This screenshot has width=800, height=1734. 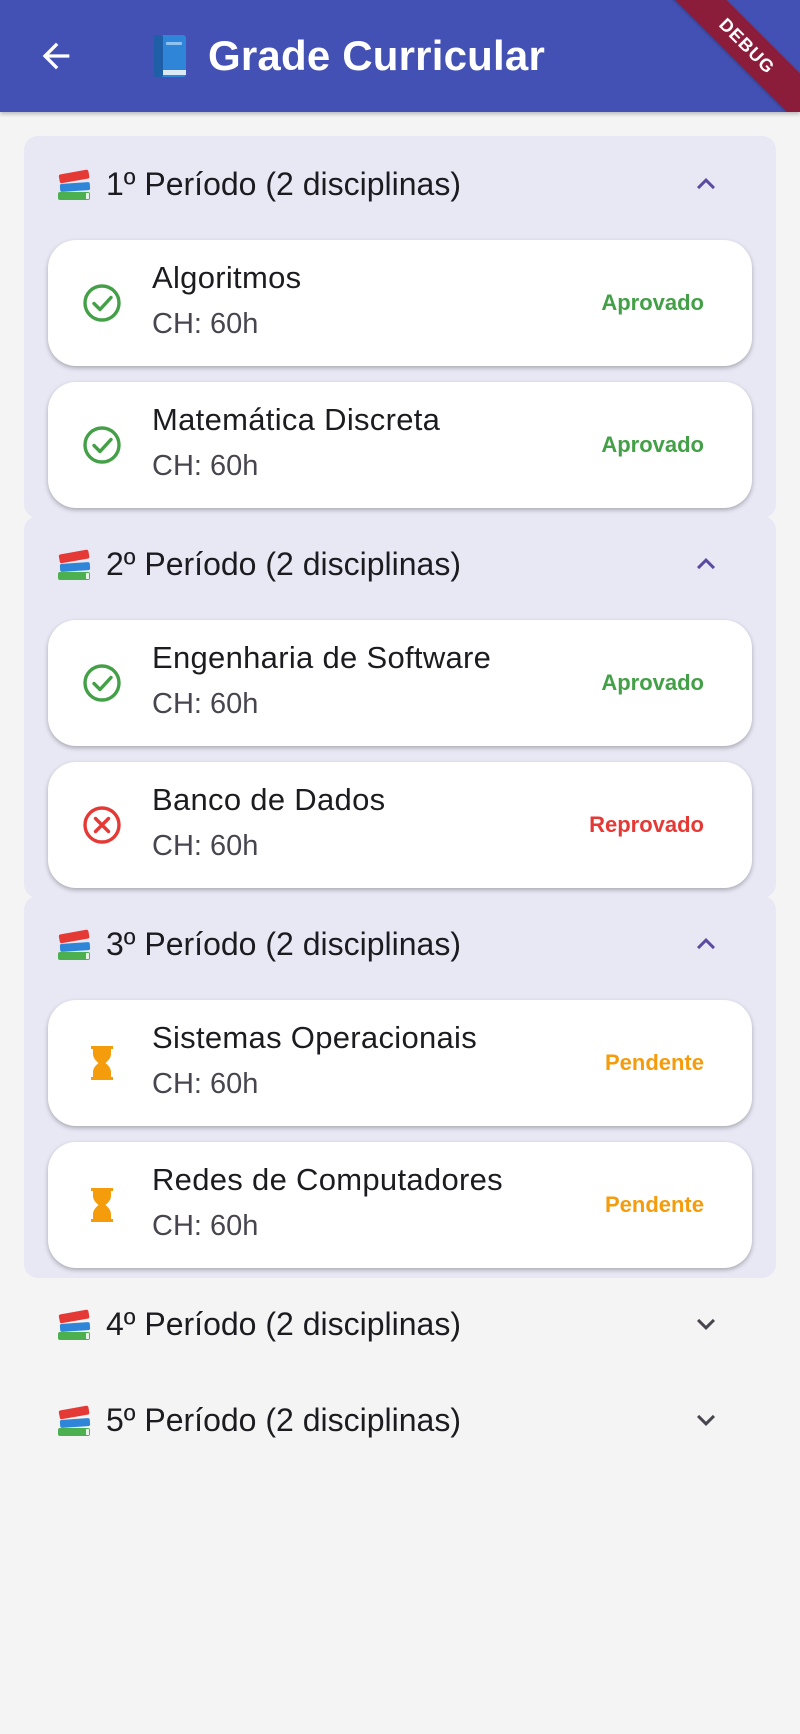 What do you see at coordinates (315, 1037) in the screenshot?
I see `discipline-name: Sistemas Operacionais` at bounding box center [315, 1037].